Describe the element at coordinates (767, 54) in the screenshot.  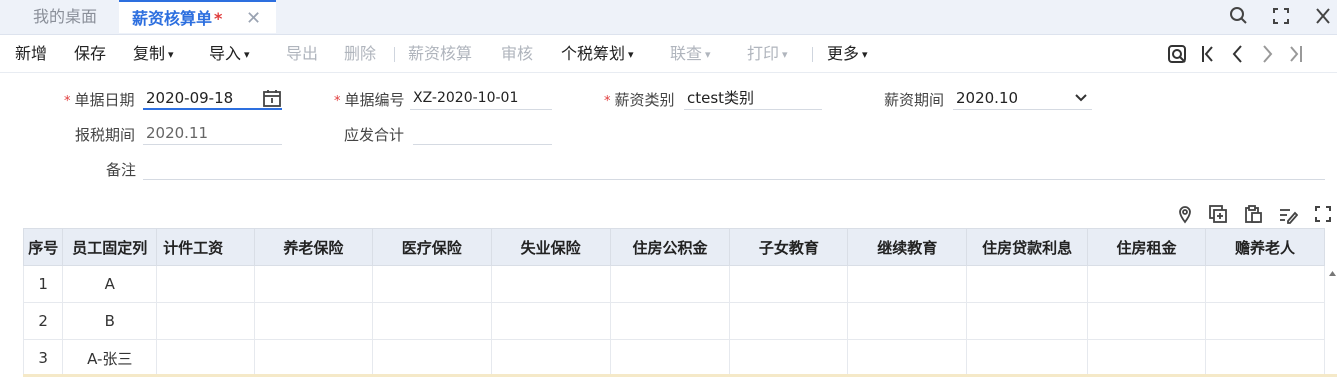
I see `print-dropdown: 打印 ▾` at that location.